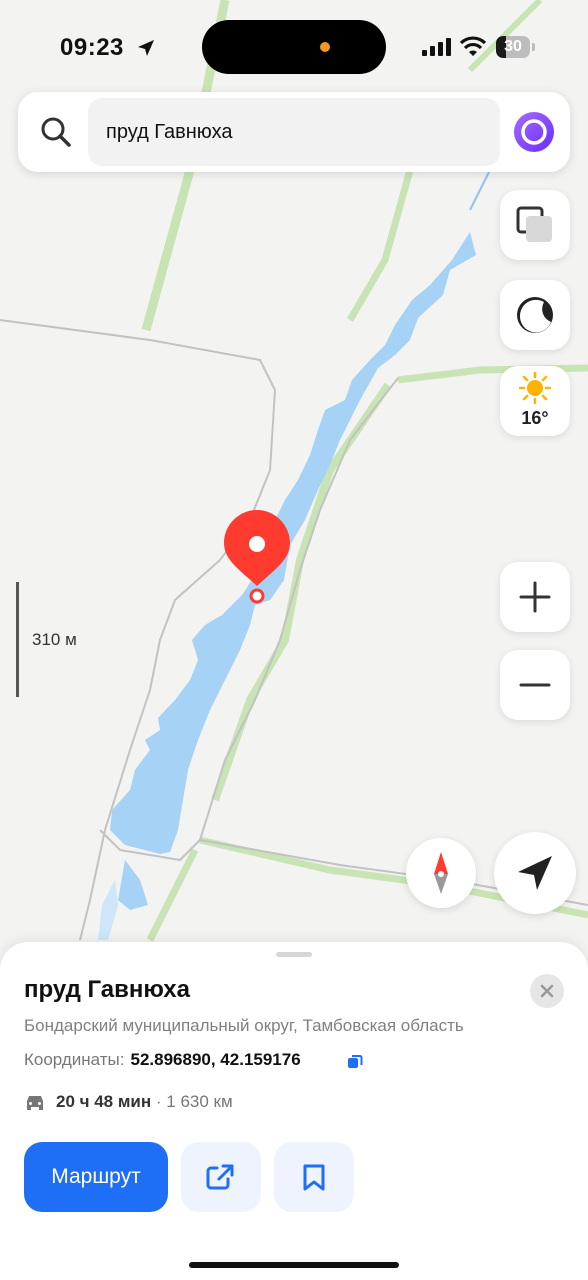  Describe the element at coordinates (535, 388) in the screenshot. I see `sun-icon` at that location.